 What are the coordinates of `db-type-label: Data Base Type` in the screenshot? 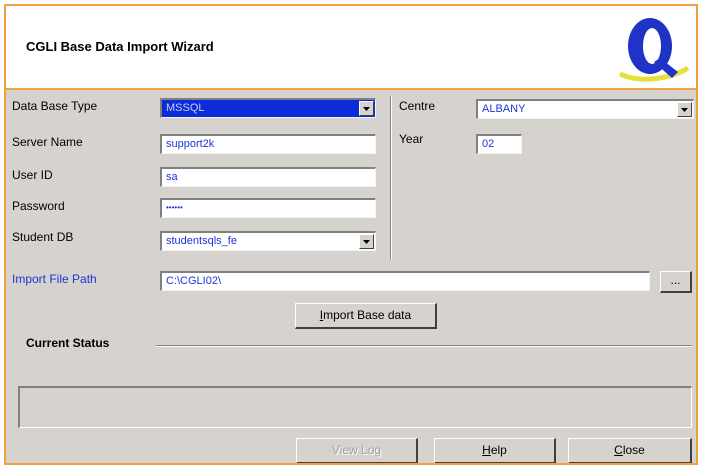 It's located at (55, 106).